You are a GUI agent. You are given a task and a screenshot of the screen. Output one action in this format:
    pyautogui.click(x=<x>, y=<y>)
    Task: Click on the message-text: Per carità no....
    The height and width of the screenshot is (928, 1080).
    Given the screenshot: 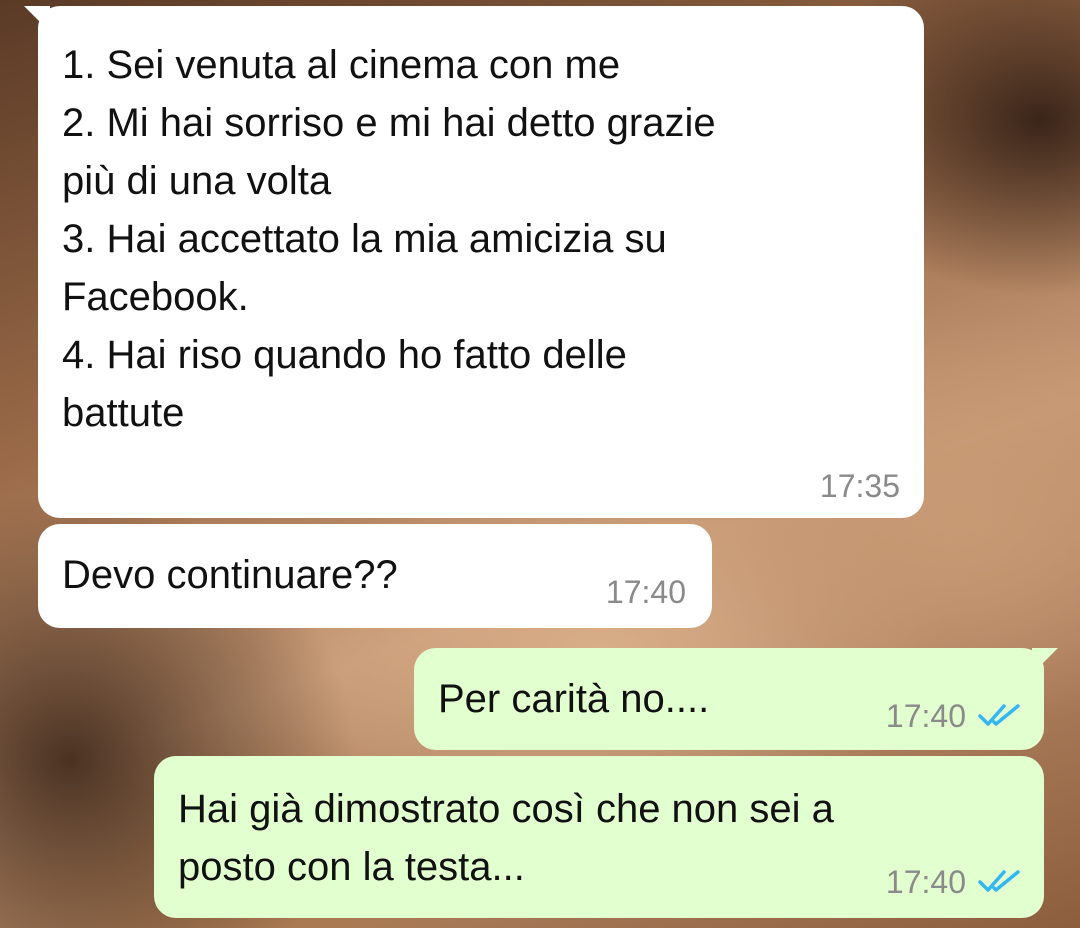 What is the action you would take?
    pyautogui.click(x=574, y=699)
    